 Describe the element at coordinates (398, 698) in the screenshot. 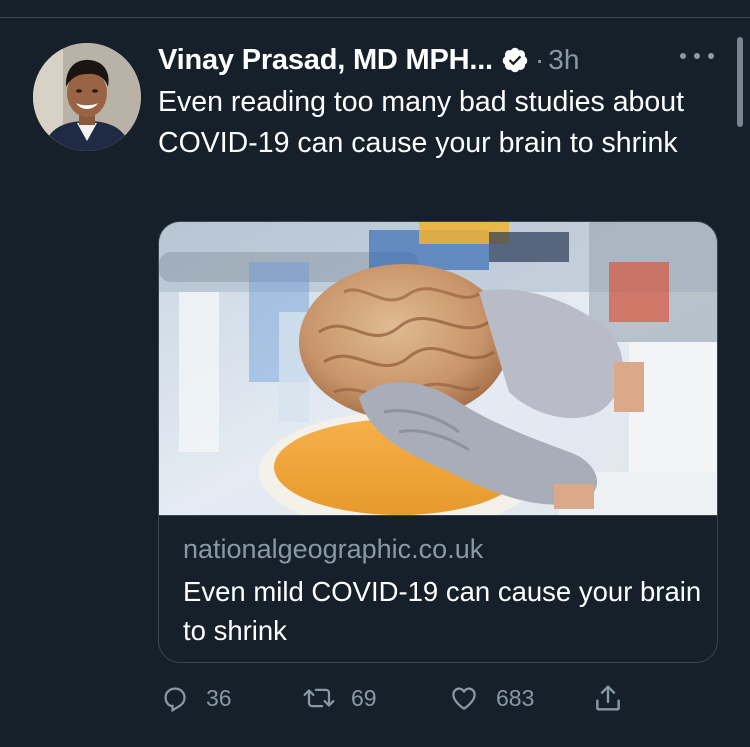

I see `tweet-actions: 36 69 683` at that location.